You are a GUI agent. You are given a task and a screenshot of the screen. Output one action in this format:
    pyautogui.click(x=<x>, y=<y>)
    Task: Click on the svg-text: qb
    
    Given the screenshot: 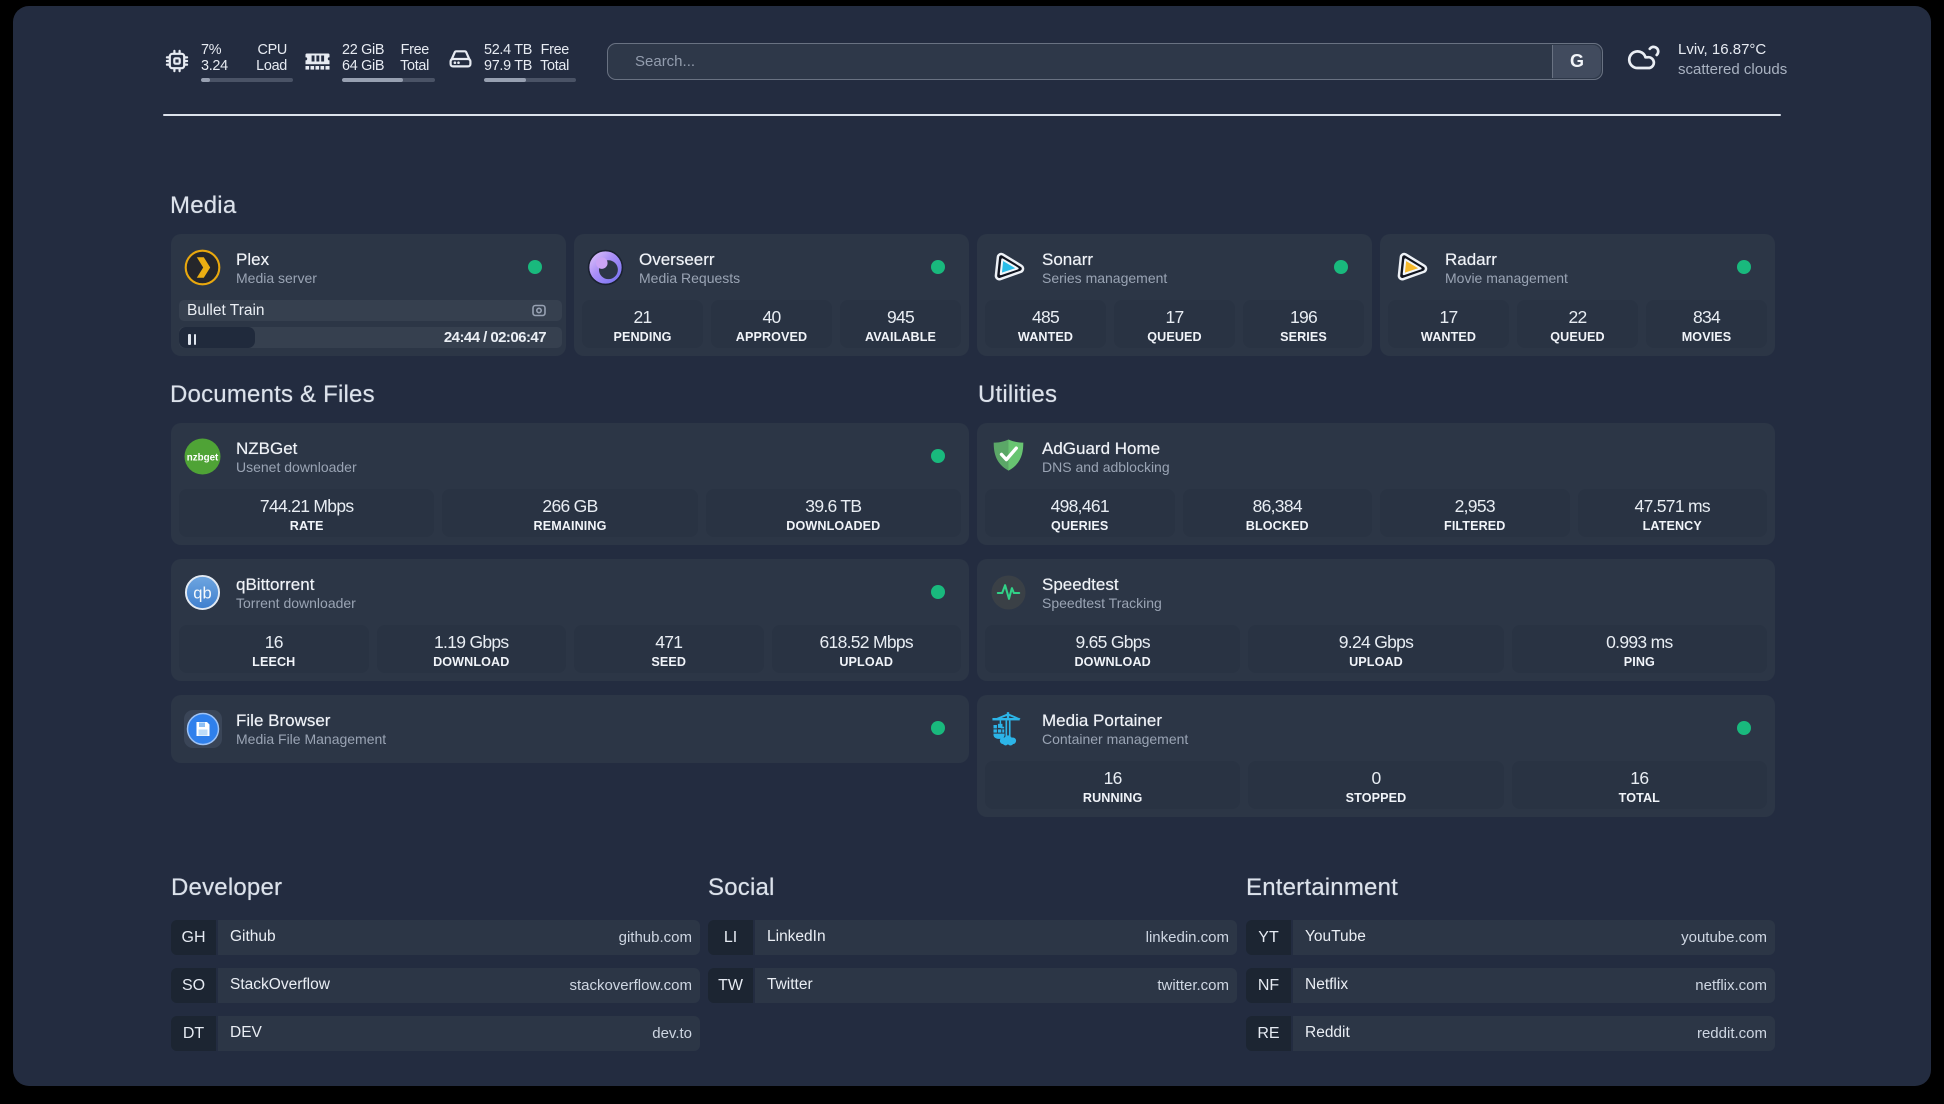 What is the action you would take?
    pyautogui.click(x=202, y=592)
    